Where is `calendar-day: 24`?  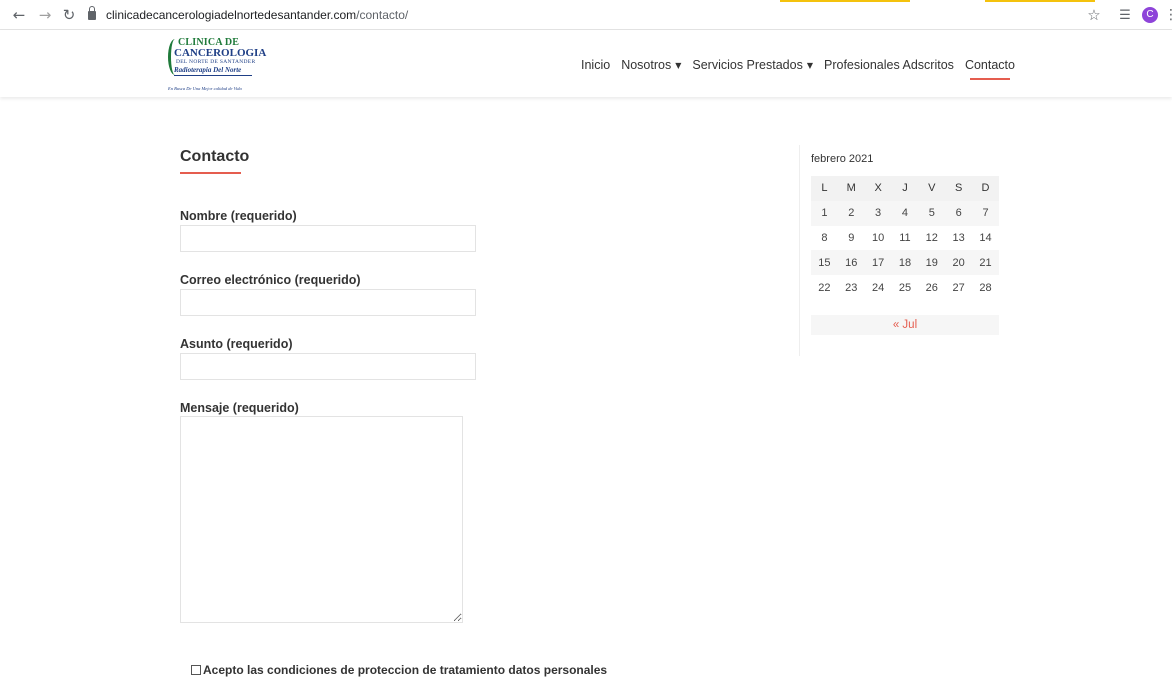
calendar-day: 24 is located at coordinates (878, 287).